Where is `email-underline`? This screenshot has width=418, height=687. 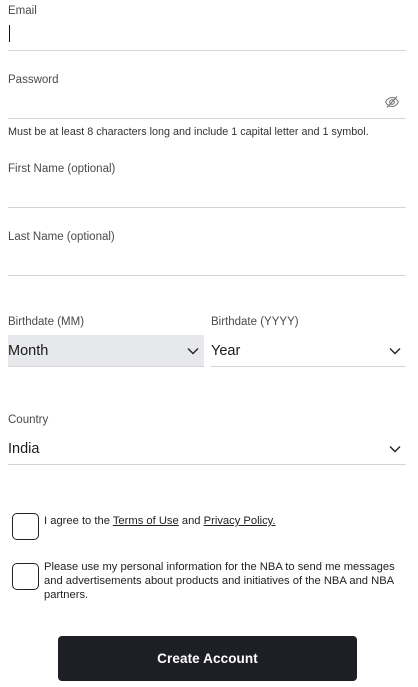 email-underline is located at coordinates (207, 50).